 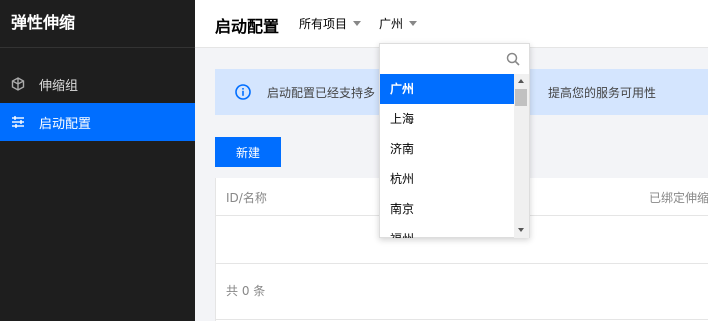 What do you see at coordinates (18, 84) in the screenshot?
I see `cube-icon` at bounding box center [18, 84].